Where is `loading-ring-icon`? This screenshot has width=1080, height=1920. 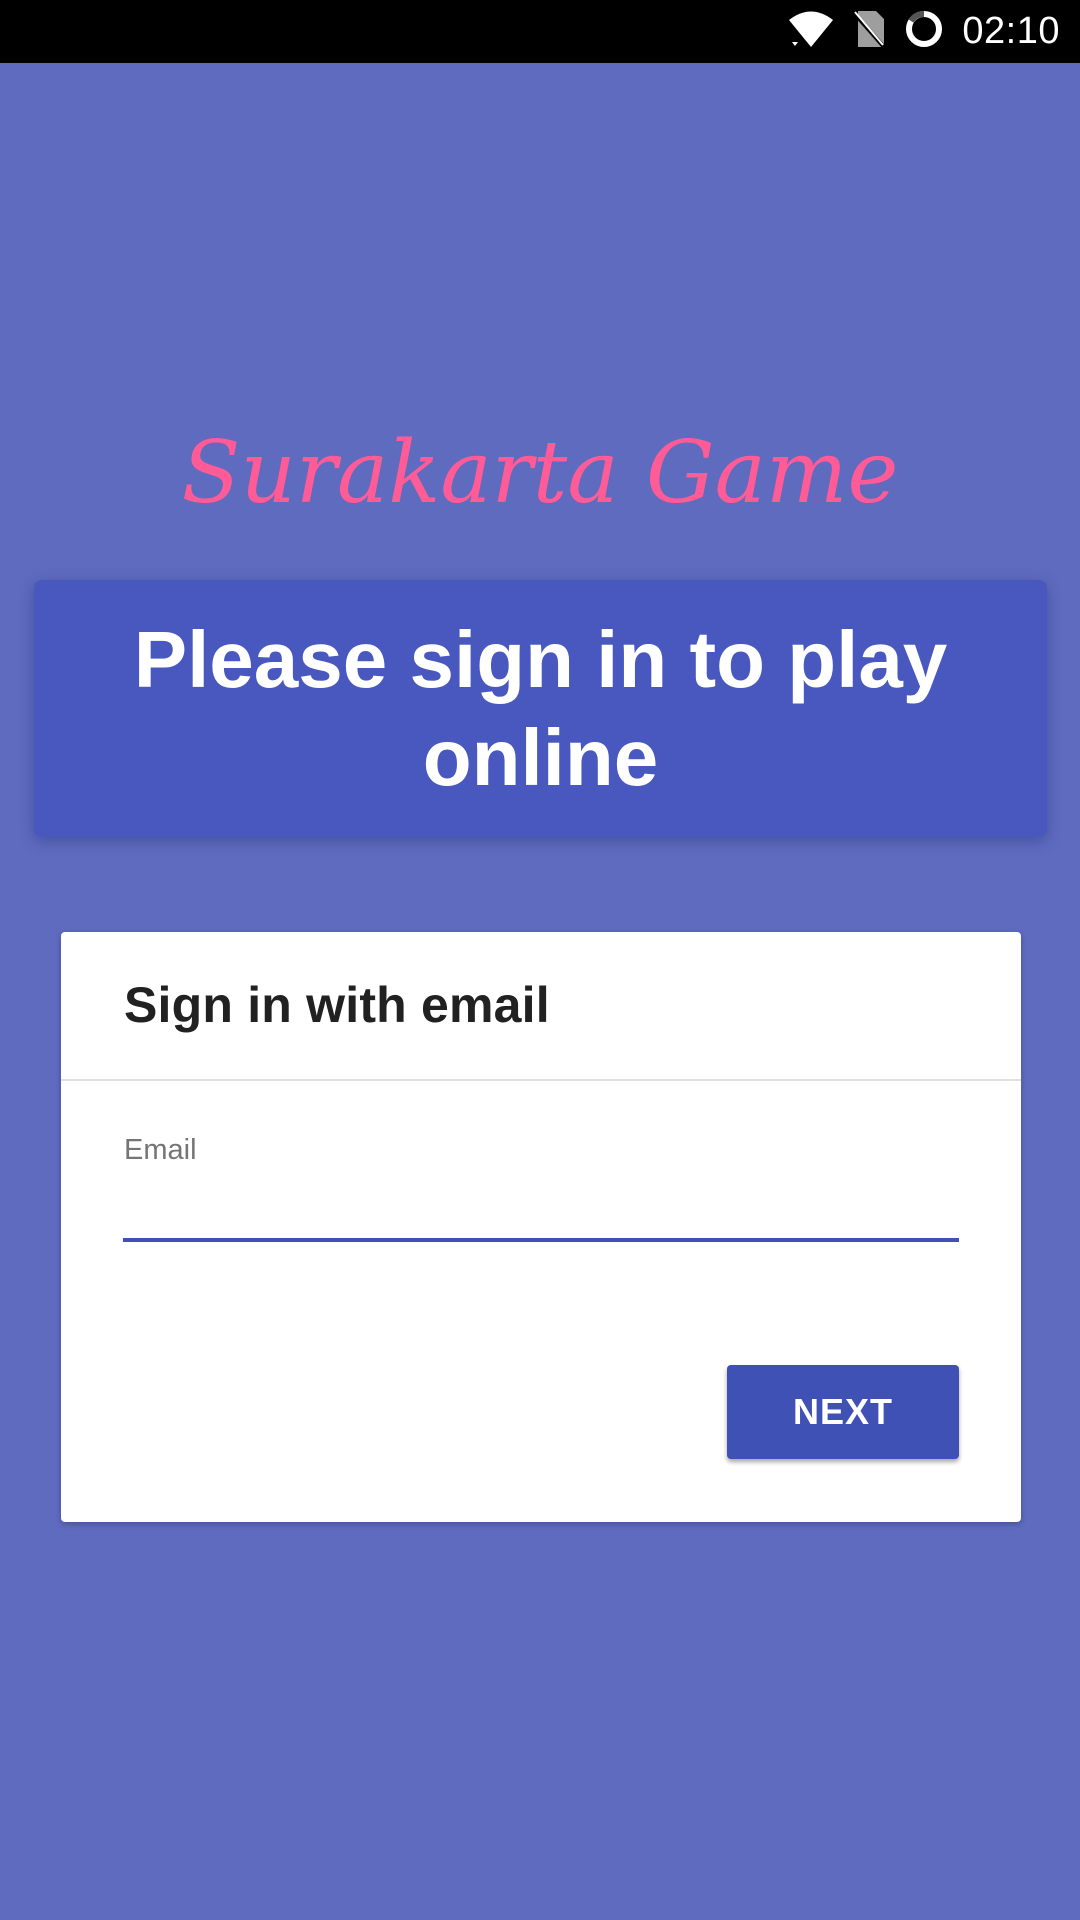
loading-ring-icon is located at coordinates (924, 31).